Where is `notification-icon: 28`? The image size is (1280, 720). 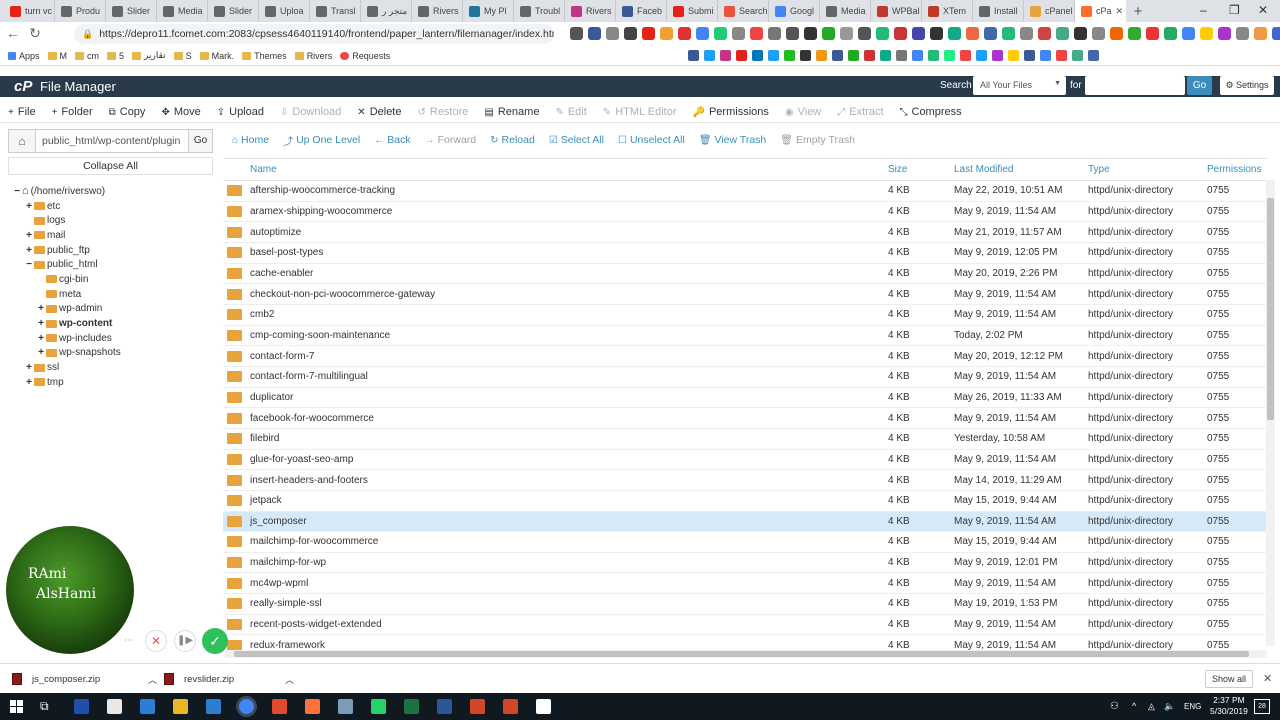
notification-icon: 28 is located at coordinates (1262, 706).